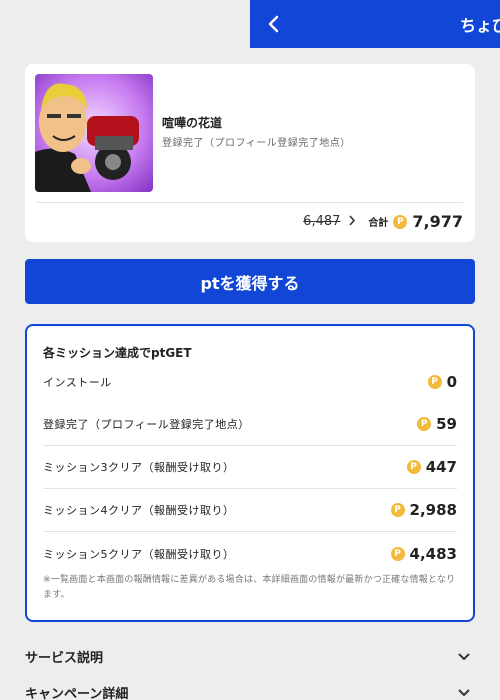  Describe the element at coordinates (64, 658) in the screenshot. I see `accordion-label: サービス説明` at that location.